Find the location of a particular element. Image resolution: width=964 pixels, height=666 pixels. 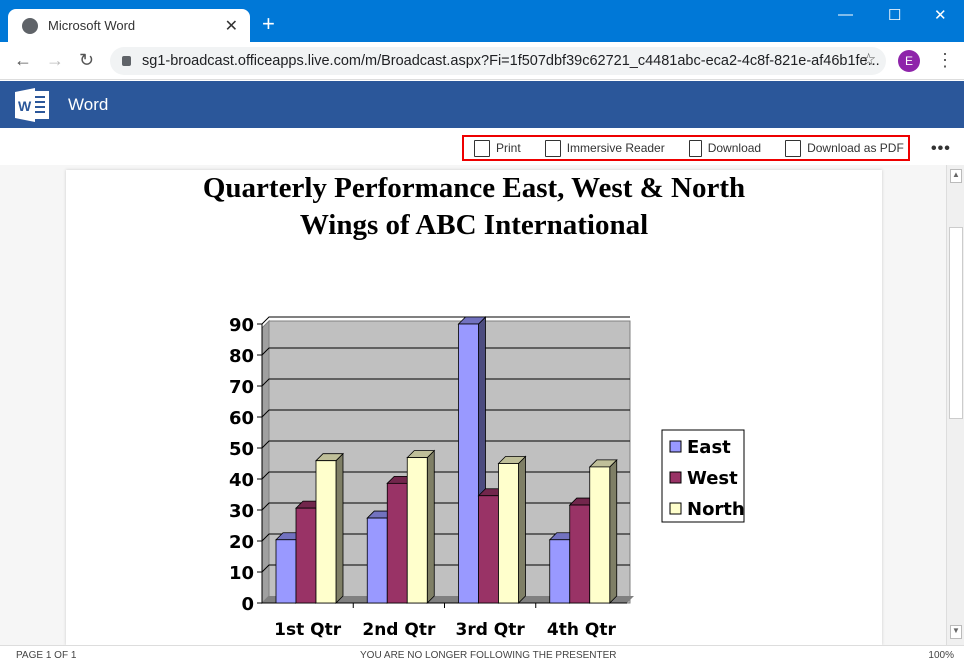

browser-tab: Microsoft Word ✕ is located at coordinates (129, 25).